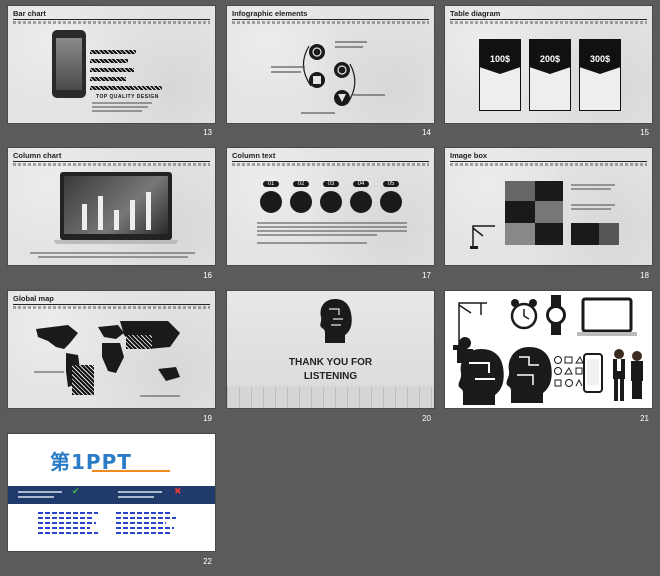 The width and height of the screenshot is (660, 576). What do you see at coordinates (500, 75) in the screenshot?
I see `price-column-1: 100$` at bounding box center [500, 75].